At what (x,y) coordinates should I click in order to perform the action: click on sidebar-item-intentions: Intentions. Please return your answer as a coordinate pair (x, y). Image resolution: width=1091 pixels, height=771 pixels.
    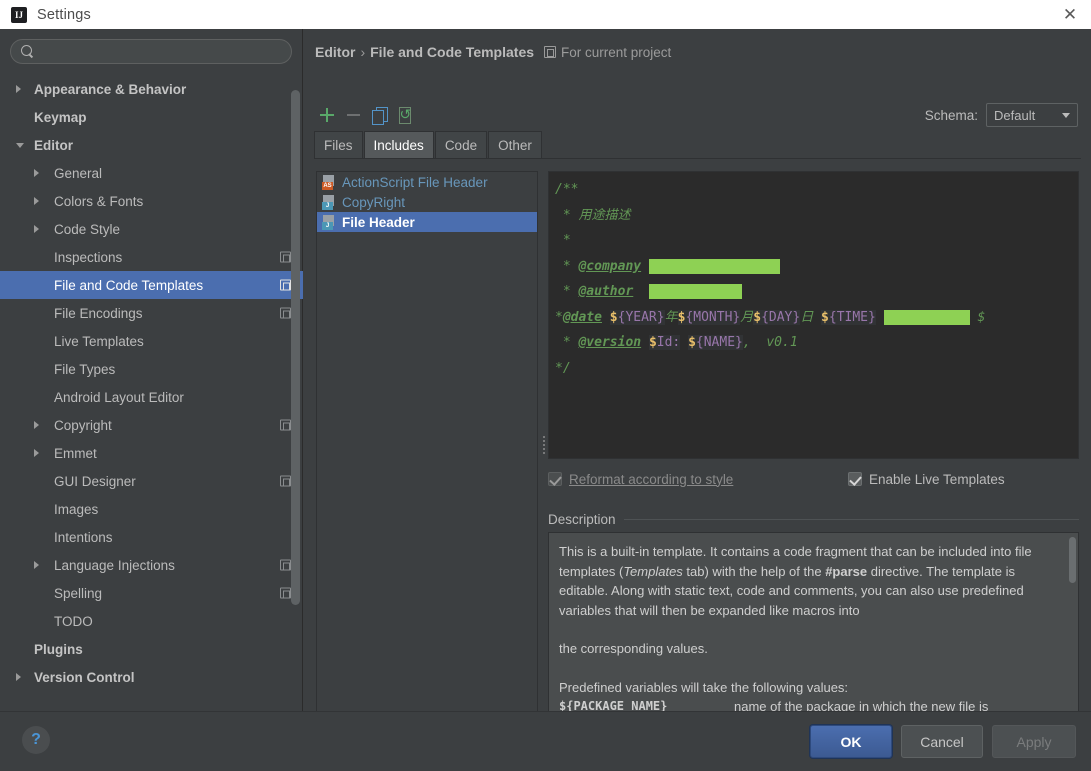
    Looking at the image, I should click on (151, 537).